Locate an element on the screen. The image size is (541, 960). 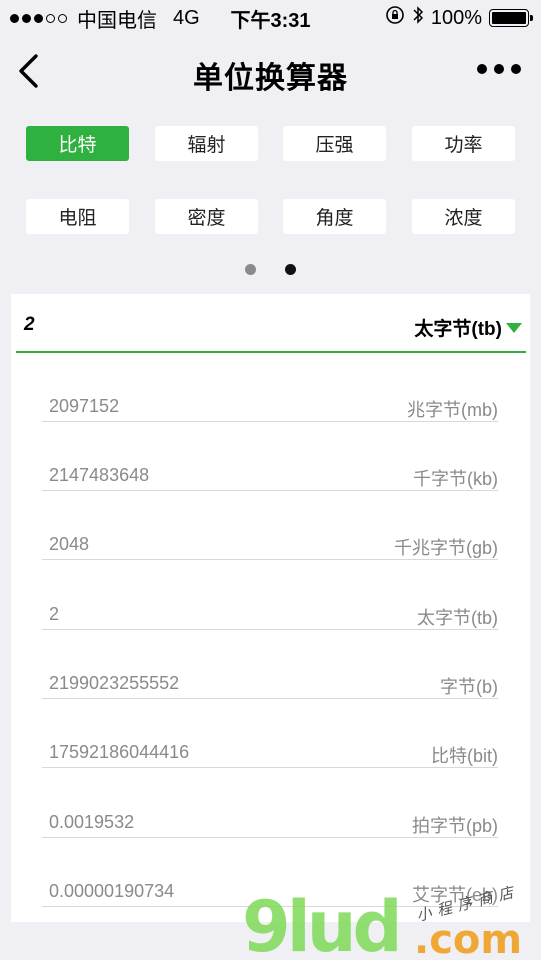
signal-strength-icon is located at coordinates (38, 18).